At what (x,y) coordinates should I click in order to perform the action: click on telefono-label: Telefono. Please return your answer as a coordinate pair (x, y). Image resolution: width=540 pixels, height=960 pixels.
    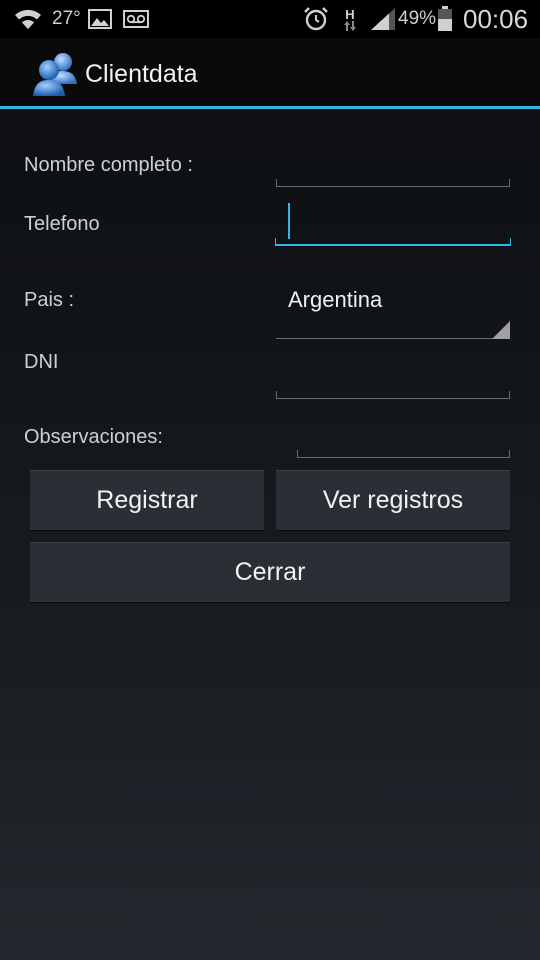
    Looking at the image, I should click on (62, 224).